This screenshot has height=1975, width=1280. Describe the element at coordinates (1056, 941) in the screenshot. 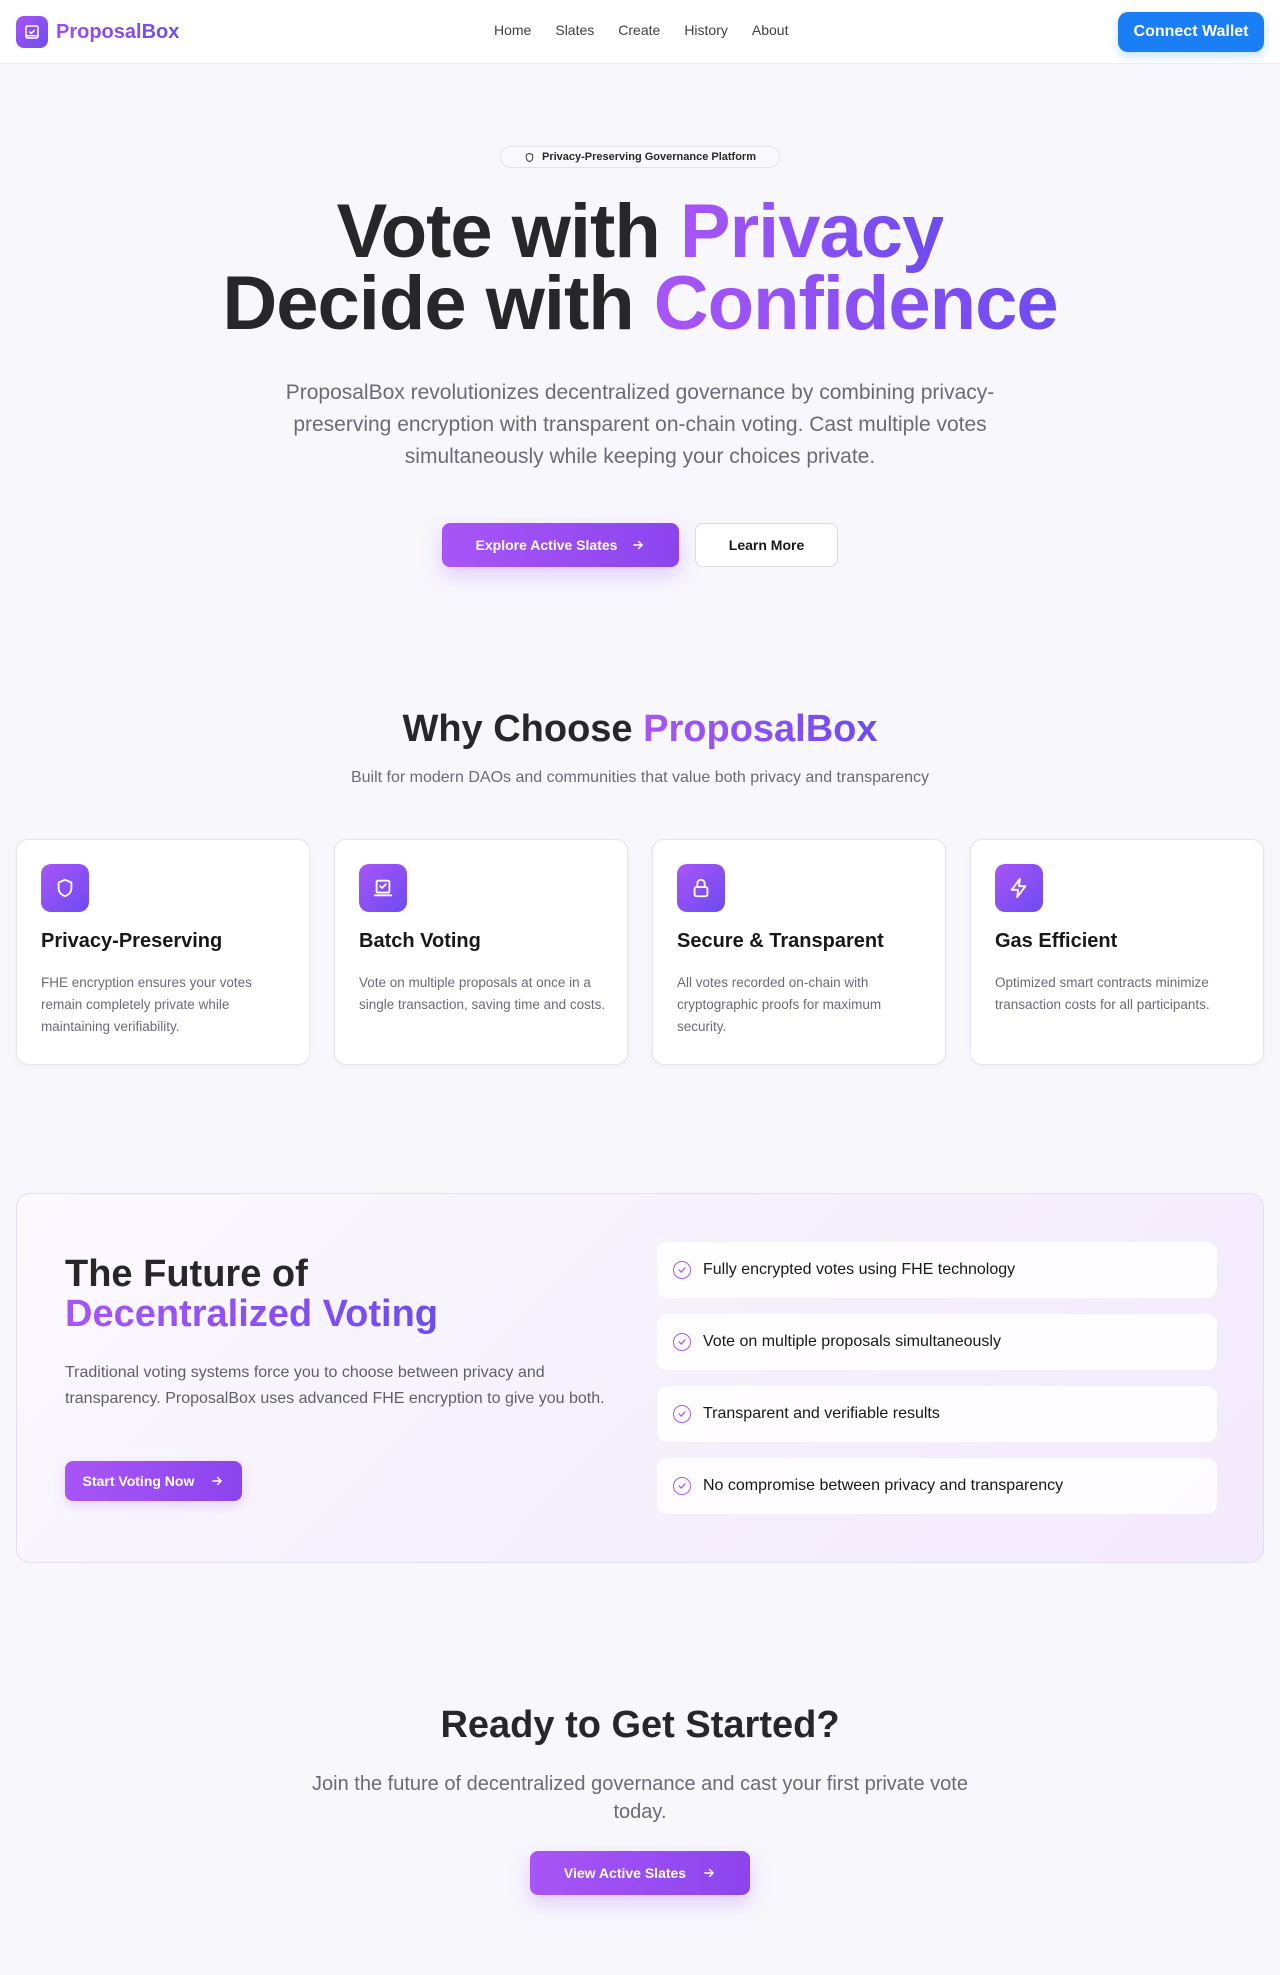

I see `feature-title: Gas Efficient` at that location.